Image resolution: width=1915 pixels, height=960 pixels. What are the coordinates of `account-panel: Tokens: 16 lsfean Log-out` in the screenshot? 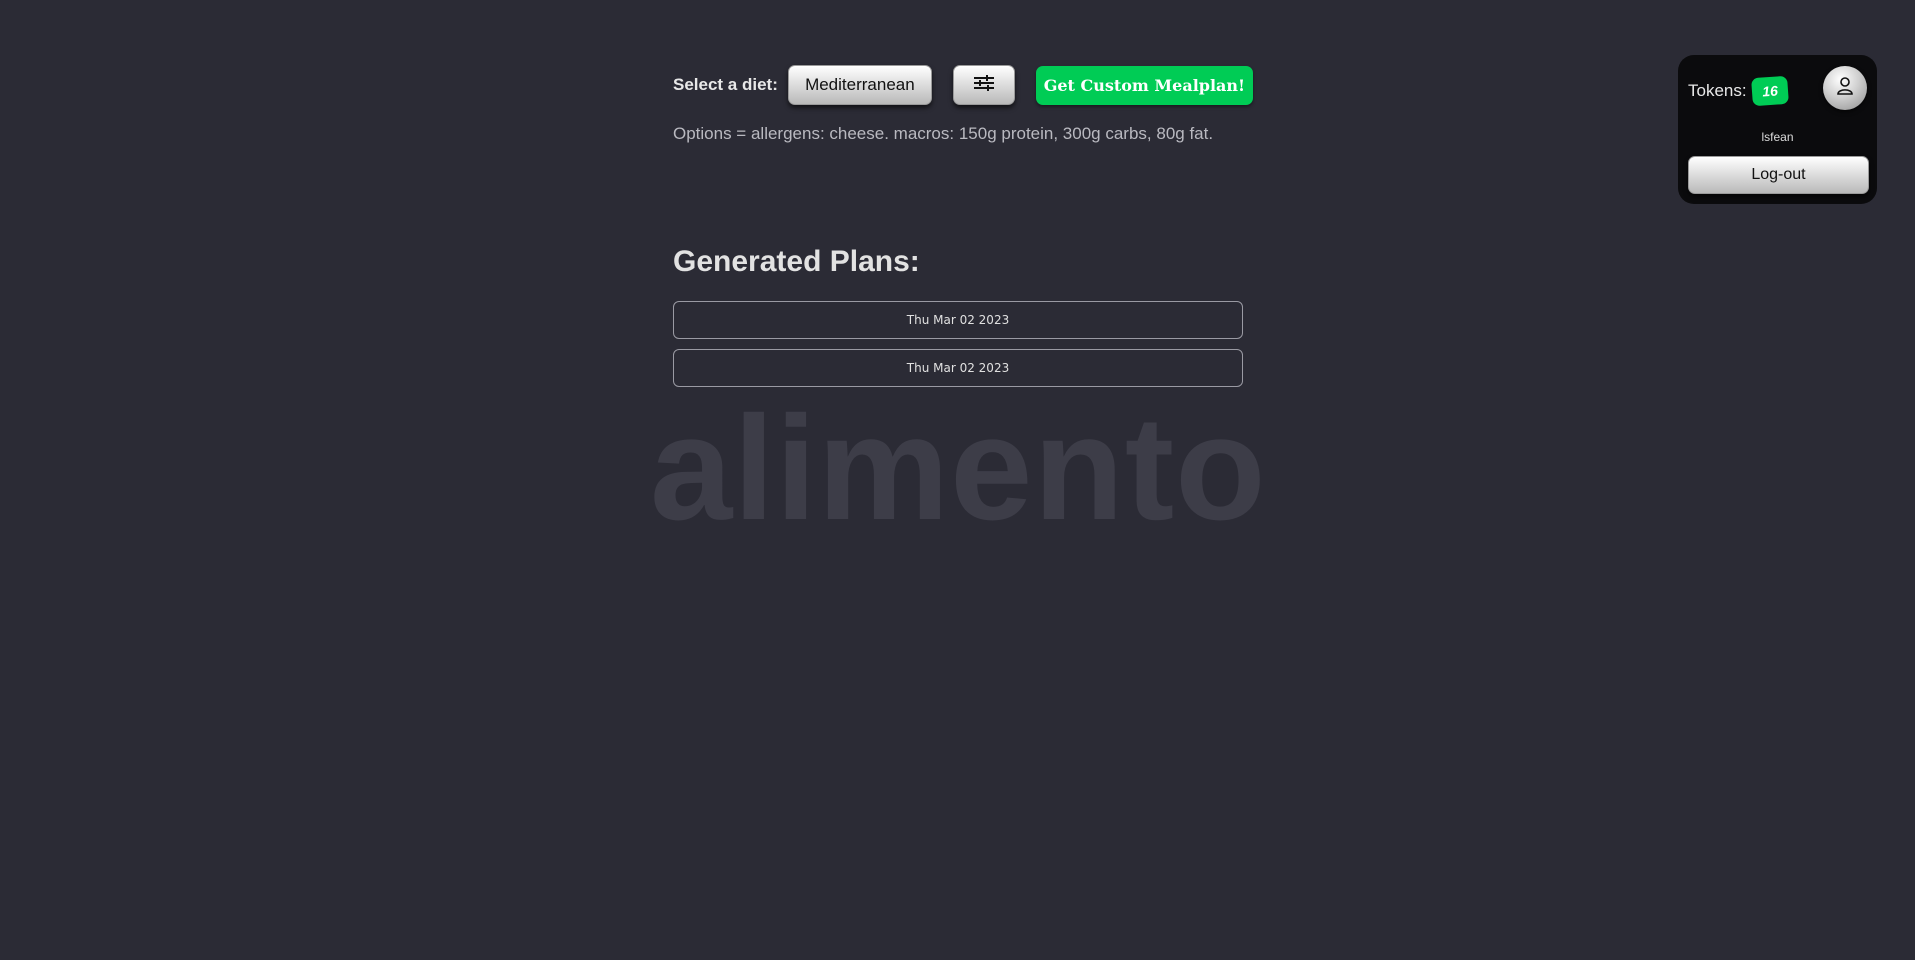 It's located at (1777, 129).